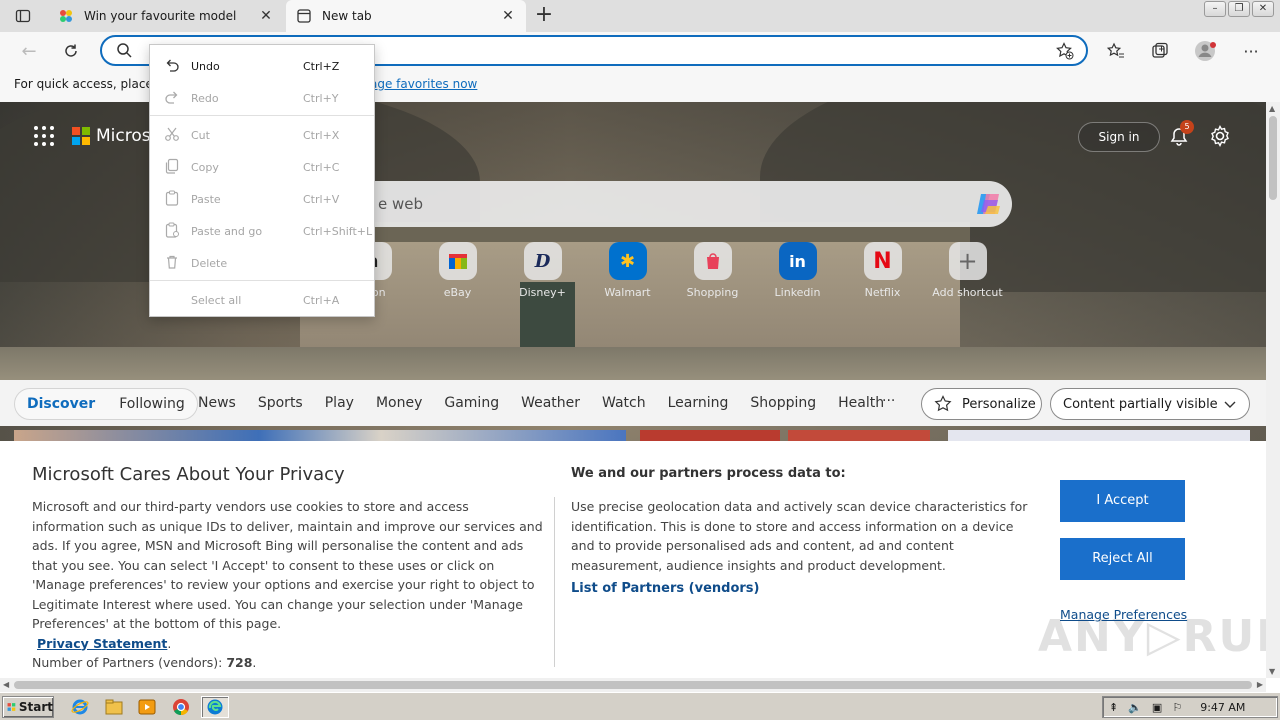 This screenshot has width=1280, height=720. Describe the element at coordinates (542, 270) in the screenshot. I see `shortcut-disney: D Disney+` at that location.